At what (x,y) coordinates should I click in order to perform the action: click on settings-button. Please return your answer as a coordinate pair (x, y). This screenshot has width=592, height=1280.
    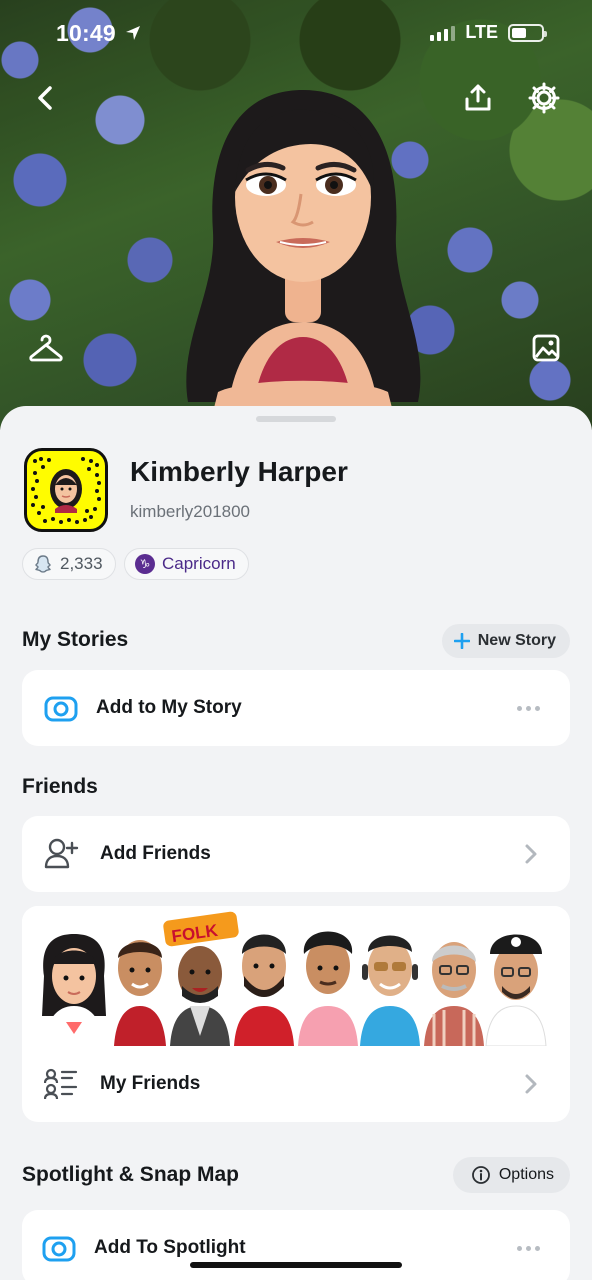
    Looking at the image, I should click on (544, 98).